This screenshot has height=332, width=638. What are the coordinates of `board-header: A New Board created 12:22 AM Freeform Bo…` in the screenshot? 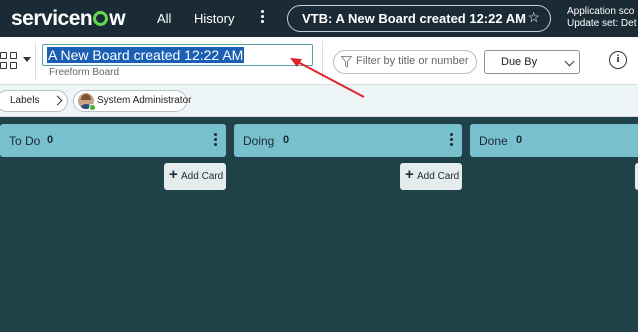 It's located at (319, 61).